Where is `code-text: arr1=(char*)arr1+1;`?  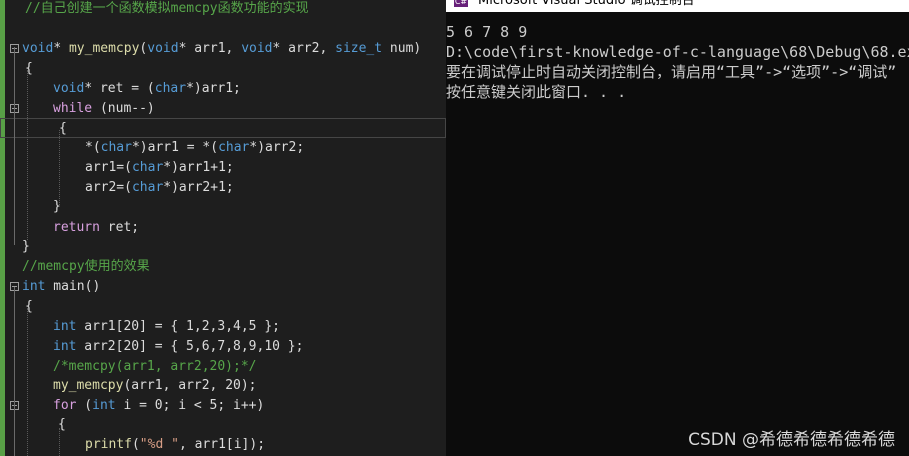
code-text: arr1=(char*)arr1+1; is located at coordinates (159, 168).